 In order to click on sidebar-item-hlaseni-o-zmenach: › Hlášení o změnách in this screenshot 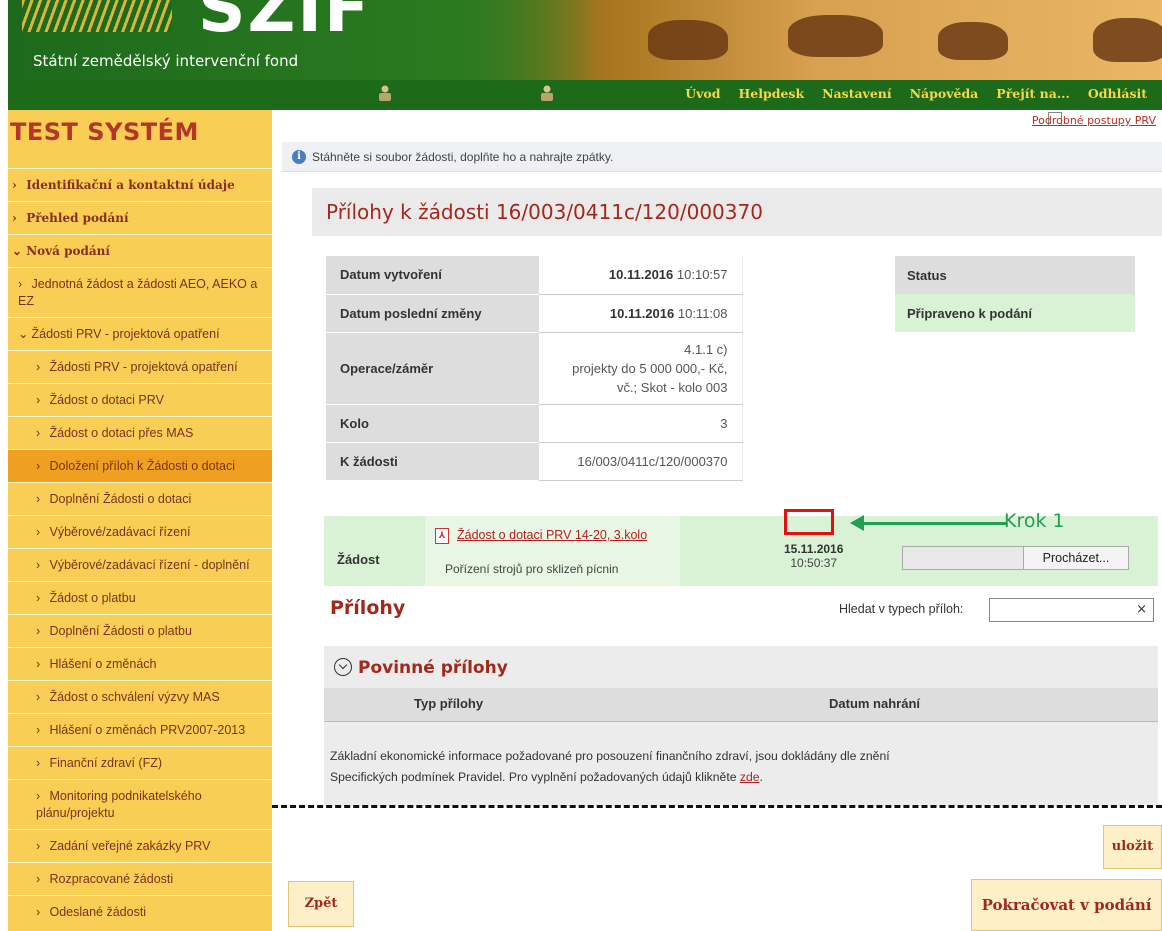, I will do `click(140, 663)`.